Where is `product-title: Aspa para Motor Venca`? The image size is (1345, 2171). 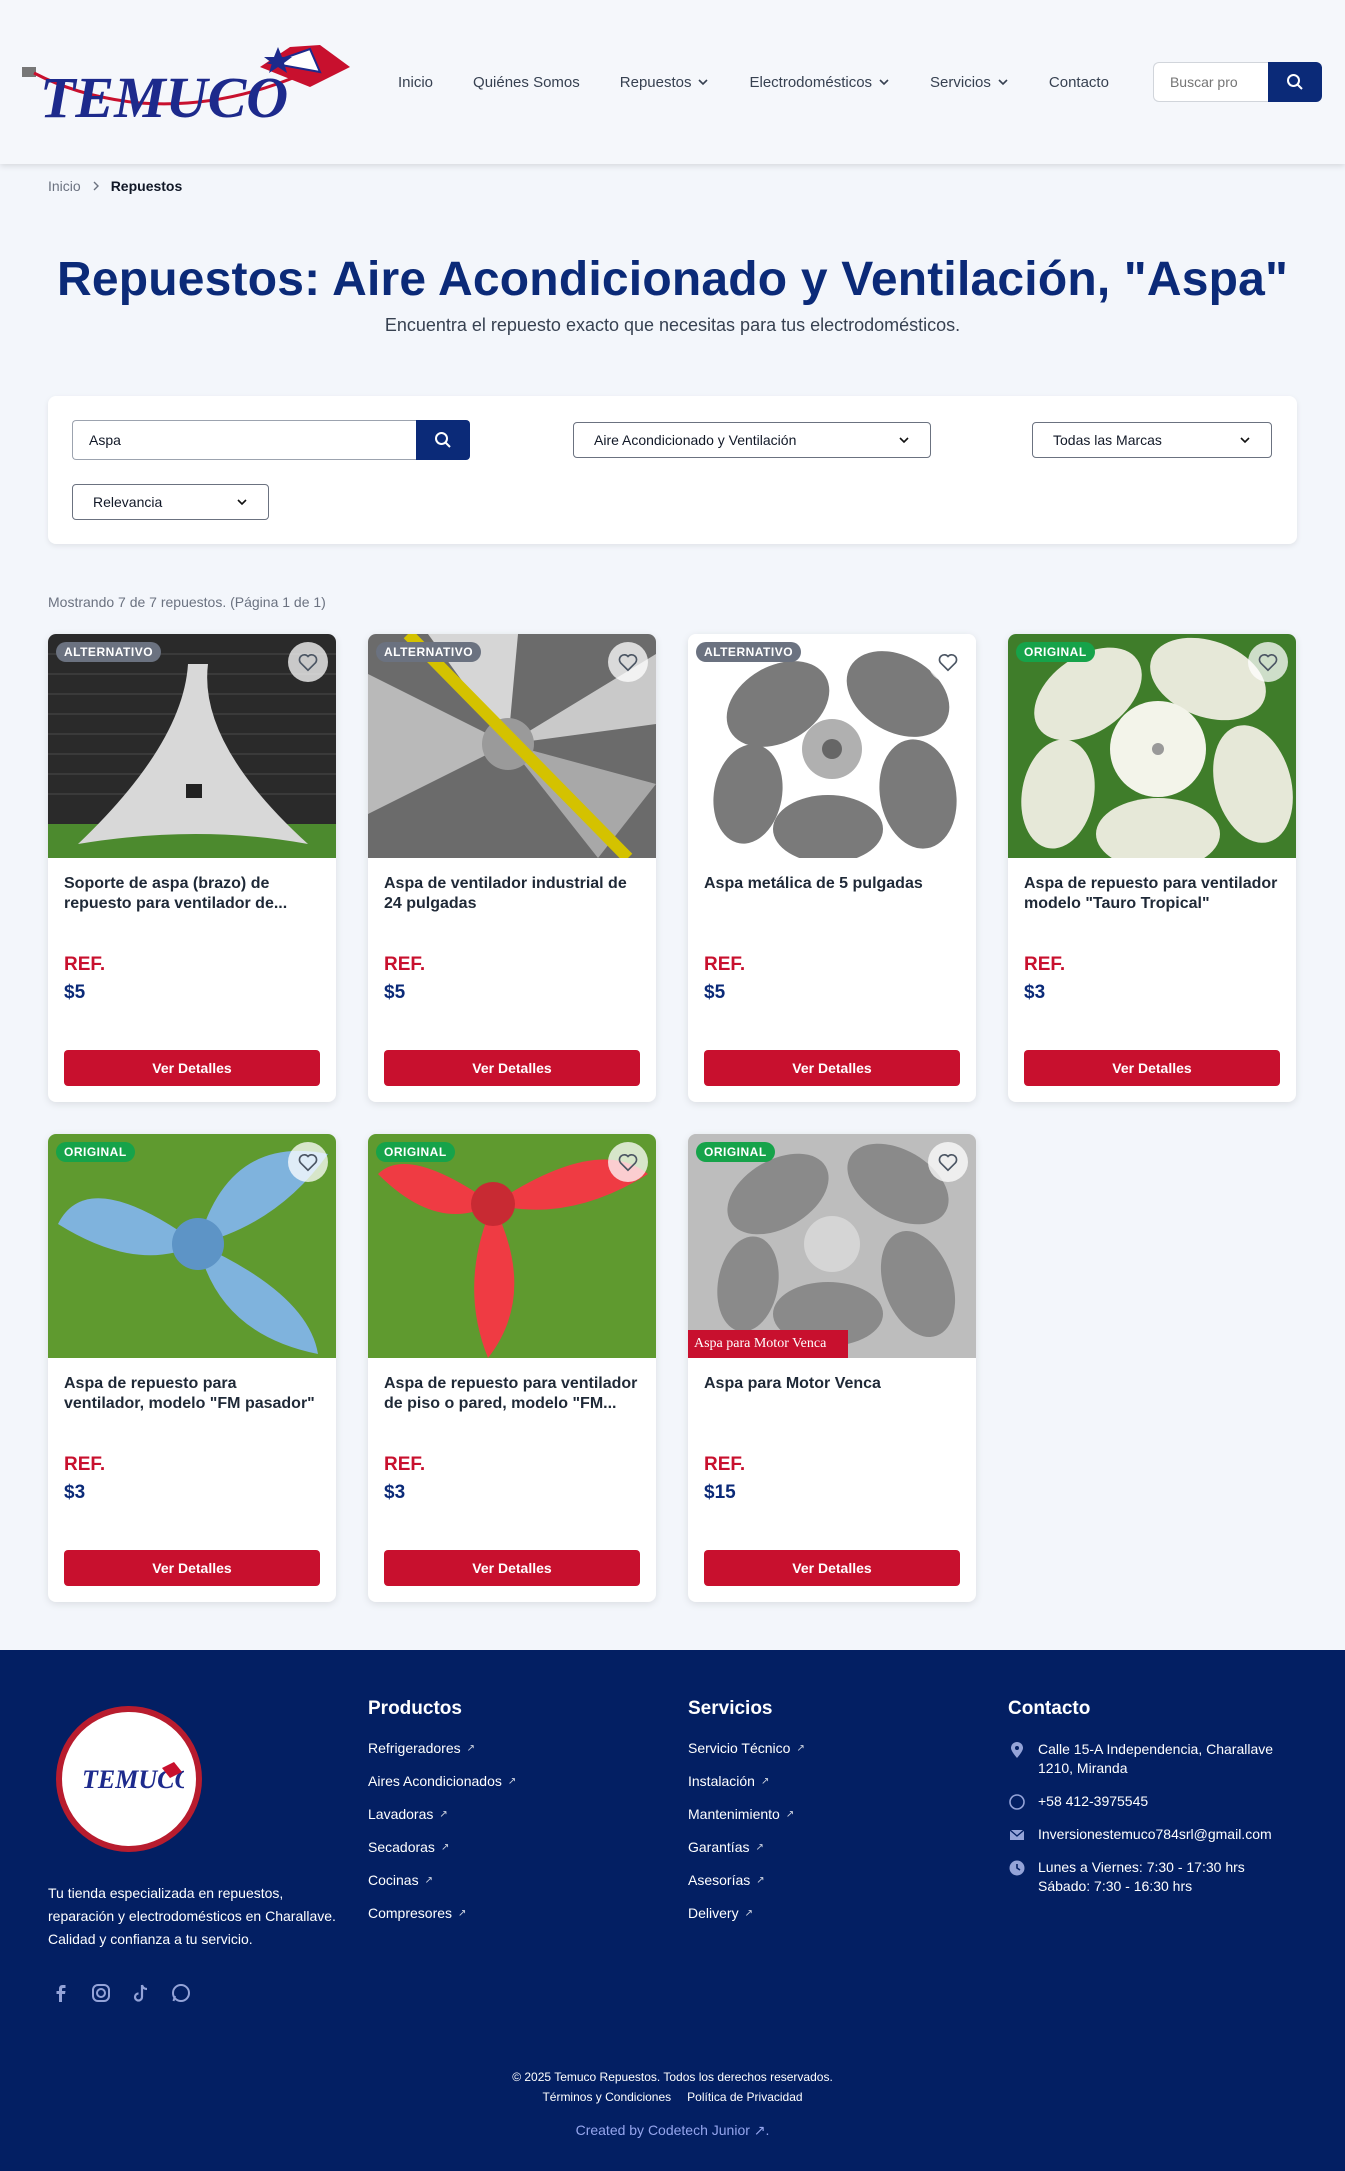
product-title: Aspa para Motor Venca is located at coordinates (832, 1414).